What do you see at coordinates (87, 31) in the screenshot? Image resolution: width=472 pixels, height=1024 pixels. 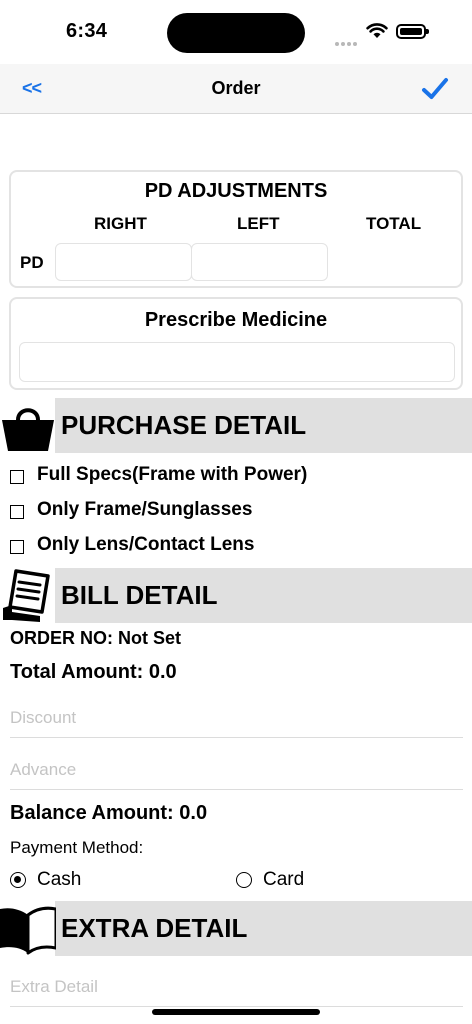 I see `status-time: 6:34` at bounding box center [87, 31].